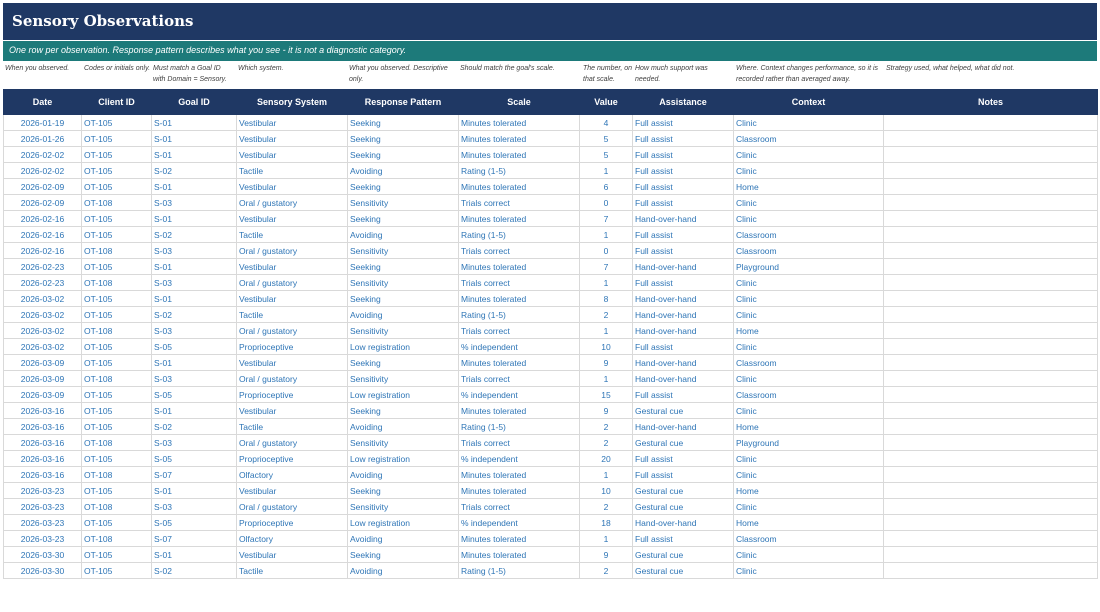 The height and width of the screenshot is (612, 1100). Describe the element at coordinates (292, 522) in the screenshot. I see `cell-sensory-system: Proprioceptive` at that location.